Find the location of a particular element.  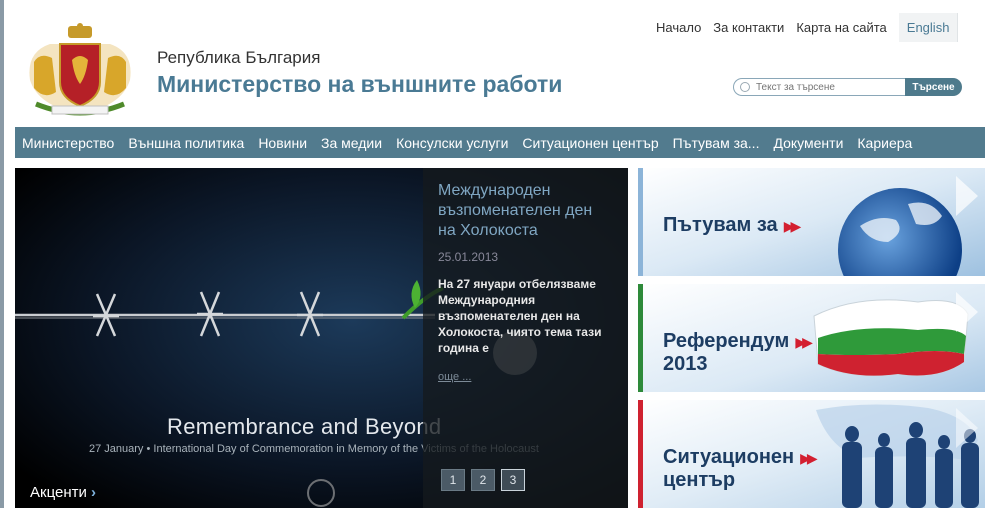

search-box is located at coordinates (819, 87).